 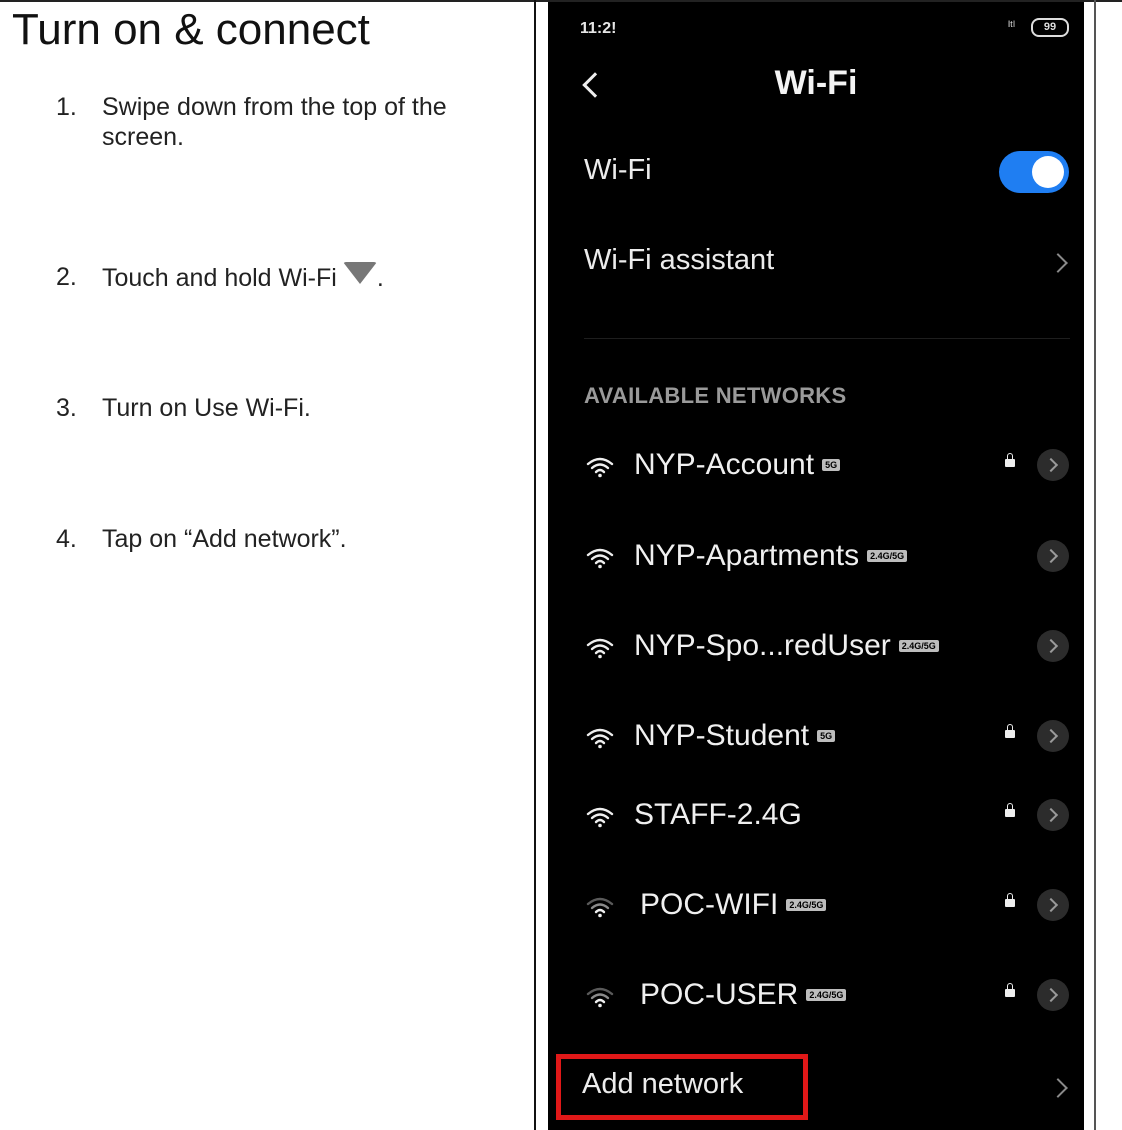 I want to click on section-title: AVAILABLE NETWORKS, so click(x=715, y=395).